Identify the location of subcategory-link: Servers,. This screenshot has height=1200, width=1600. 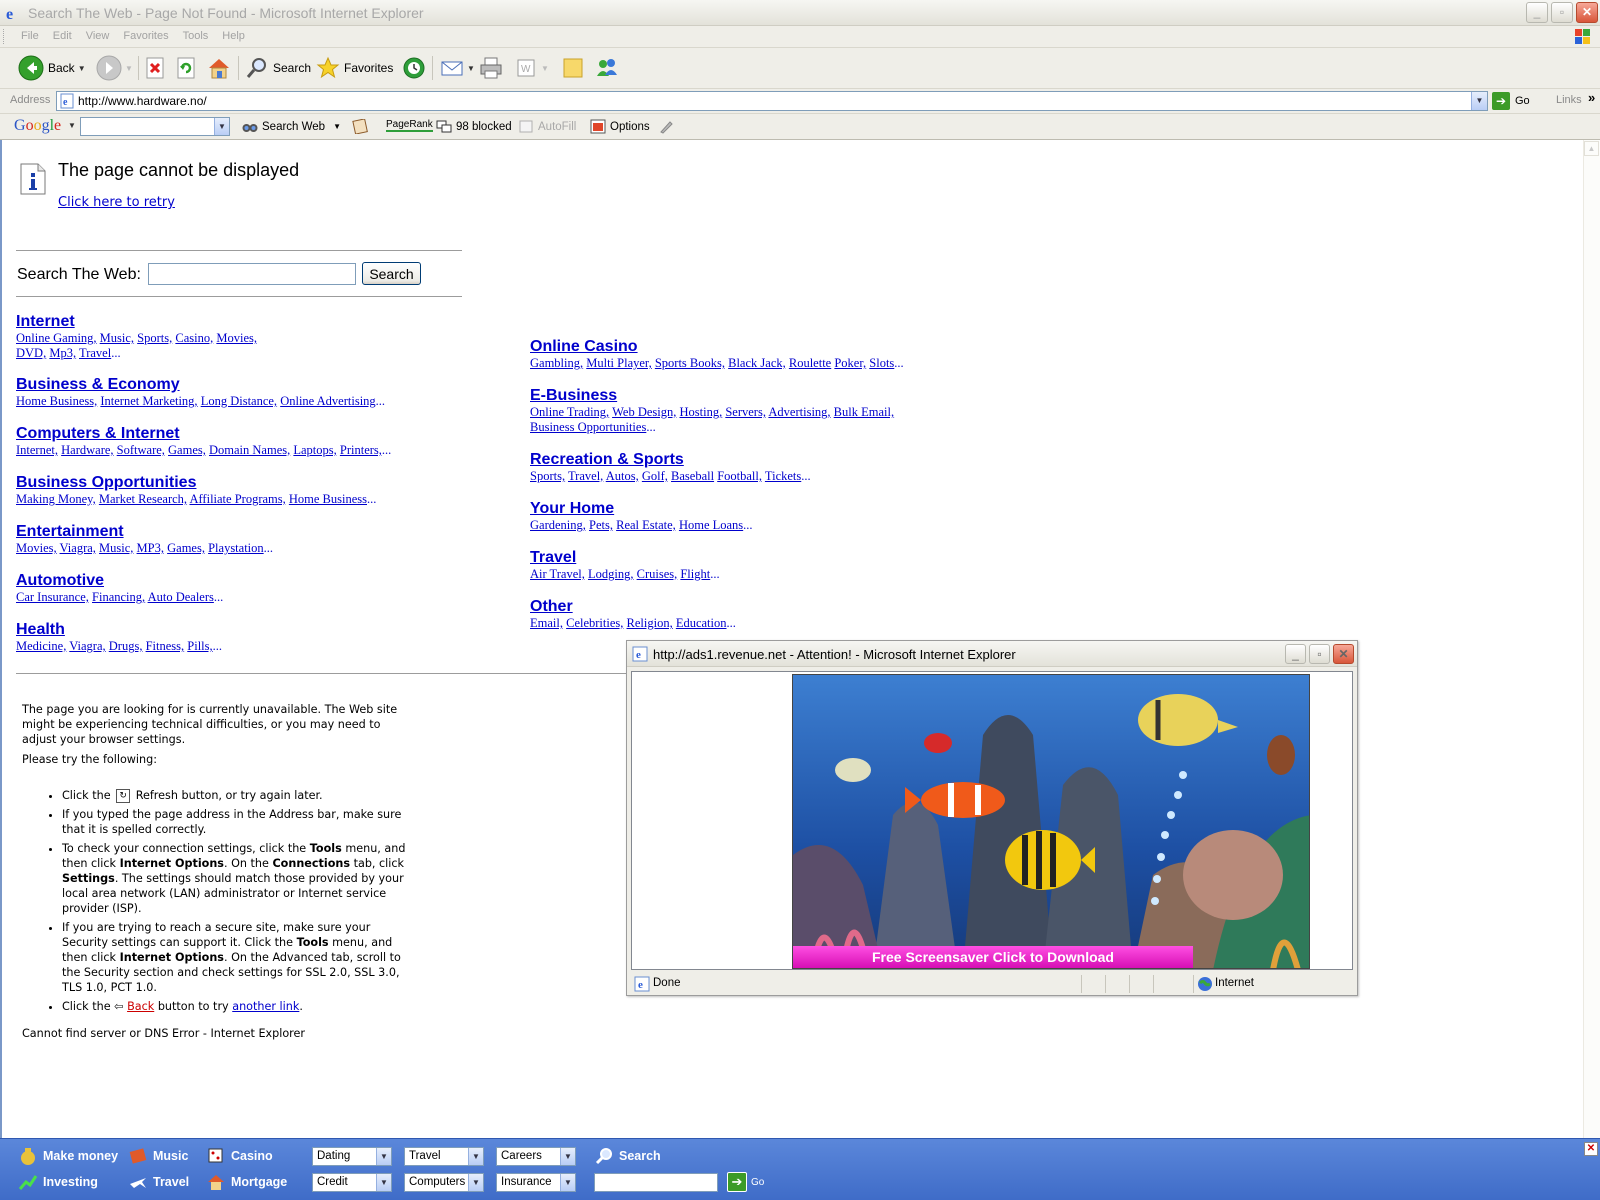
(745, 412).